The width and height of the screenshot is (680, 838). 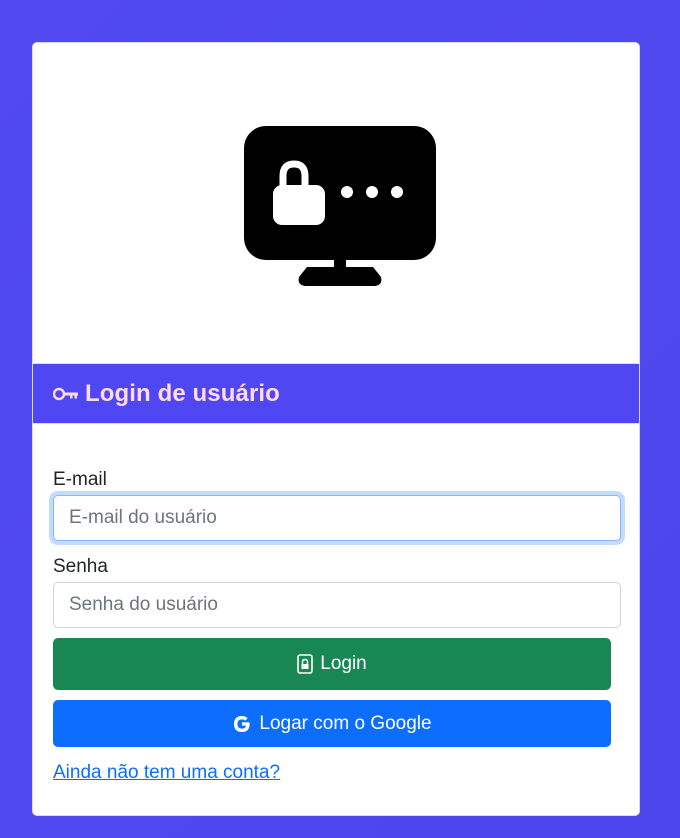 I want to click on login-button: Login, so click(x=332, y=664).